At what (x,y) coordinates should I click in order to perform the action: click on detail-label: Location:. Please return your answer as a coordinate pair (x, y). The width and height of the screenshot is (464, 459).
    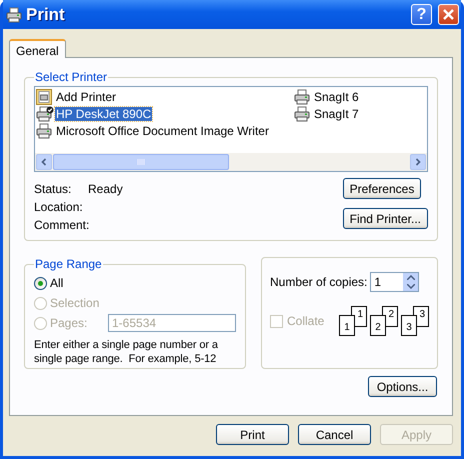
    Looking at the image, I should click on (59, 207).